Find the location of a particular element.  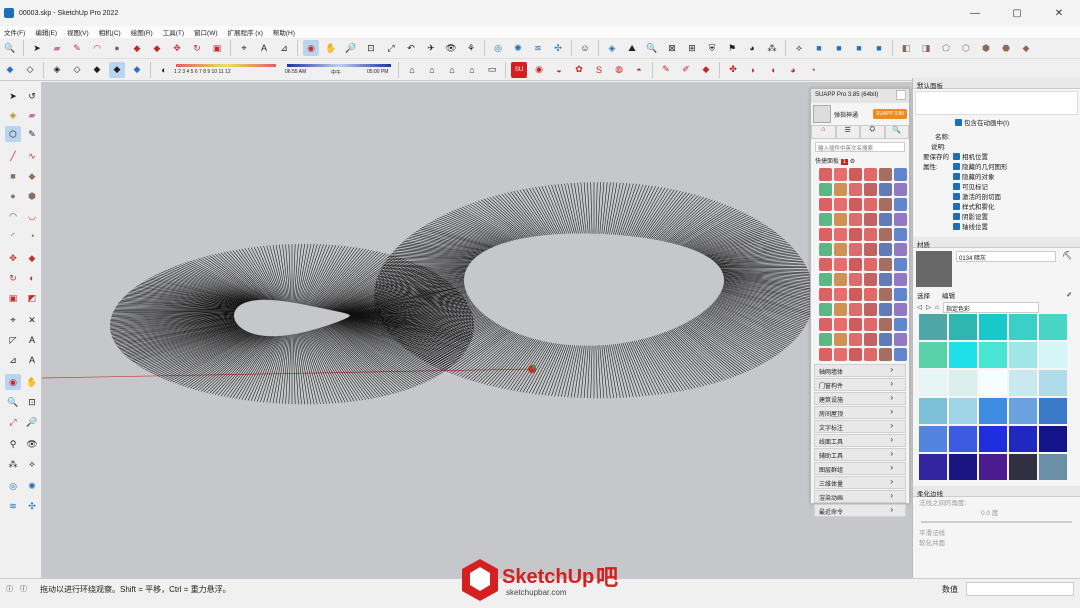

suapp-category-9: 渲染动画 is located at coordinates (860, 496).